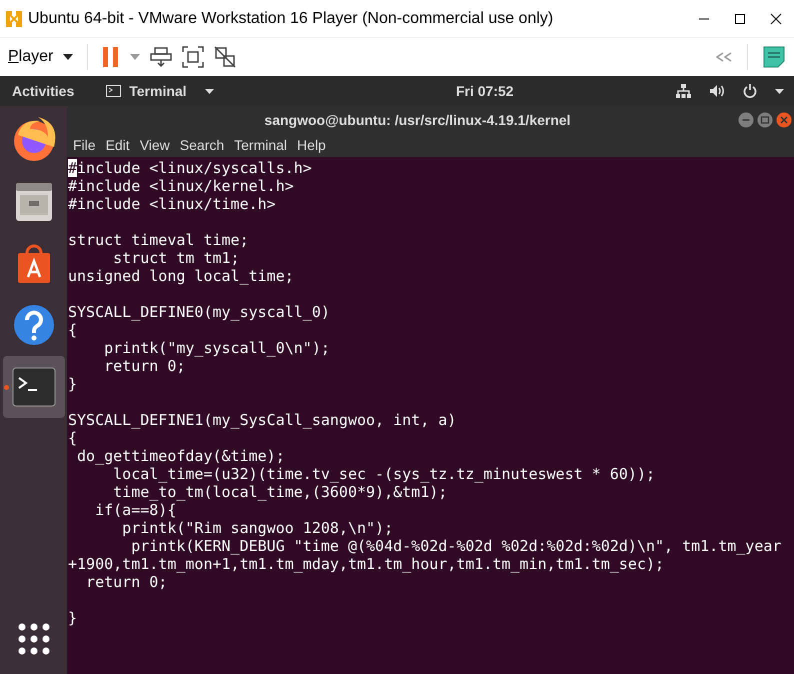 The image size is (794, 674). Describe the element at coordinates (199, 312) in the screenshot. I see `code-line: SYSCALL_DEFINE0(my_syscall_0)` at that location.